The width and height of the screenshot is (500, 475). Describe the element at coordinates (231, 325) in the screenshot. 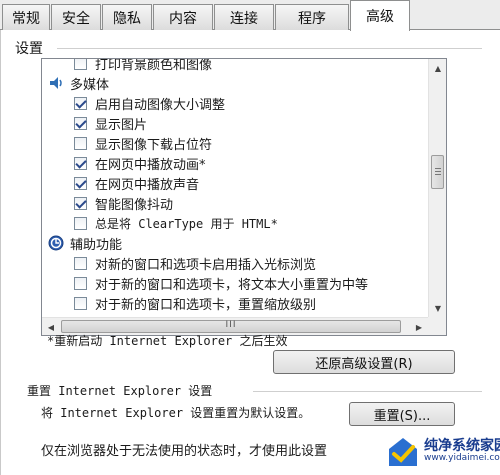

I see `scroll-grip: III` at that location.